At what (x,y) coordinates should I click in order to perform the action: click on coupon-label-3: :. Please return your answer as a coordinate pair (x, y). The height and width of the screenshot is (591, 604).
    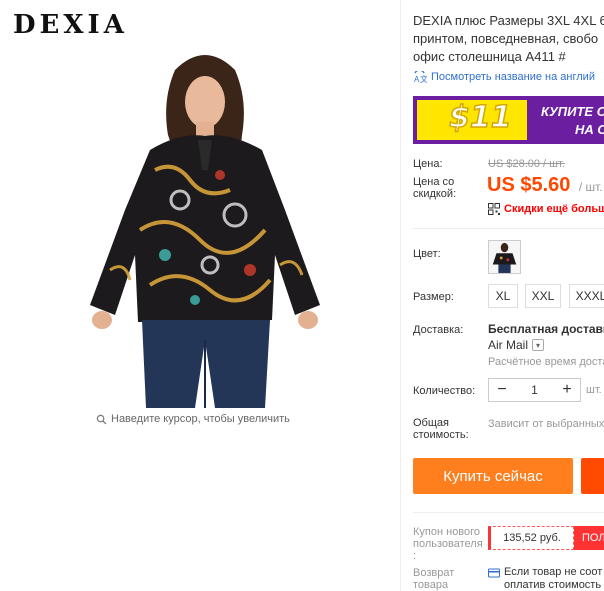
    Looking at the image, I should click on (415, 556).